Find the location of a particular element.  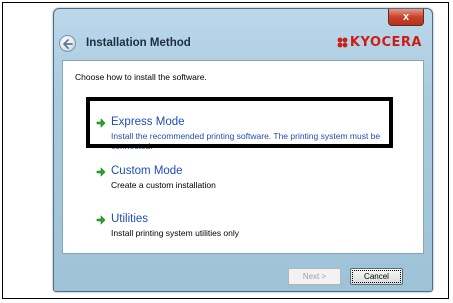

kyocera-logo: KYOCERA is located at coordinates (379, 42).